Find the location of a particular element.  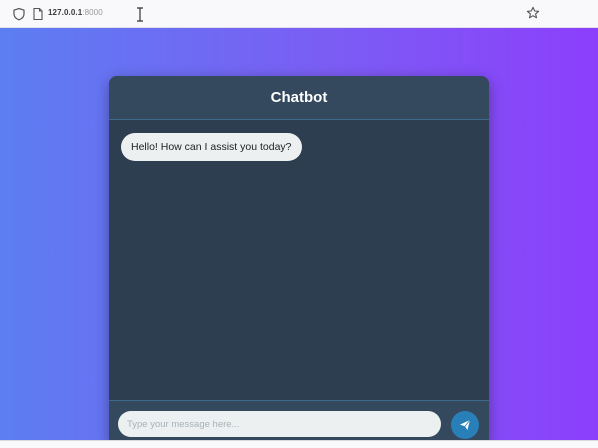

paper-plane-icon is located at coordinates (465, 424).